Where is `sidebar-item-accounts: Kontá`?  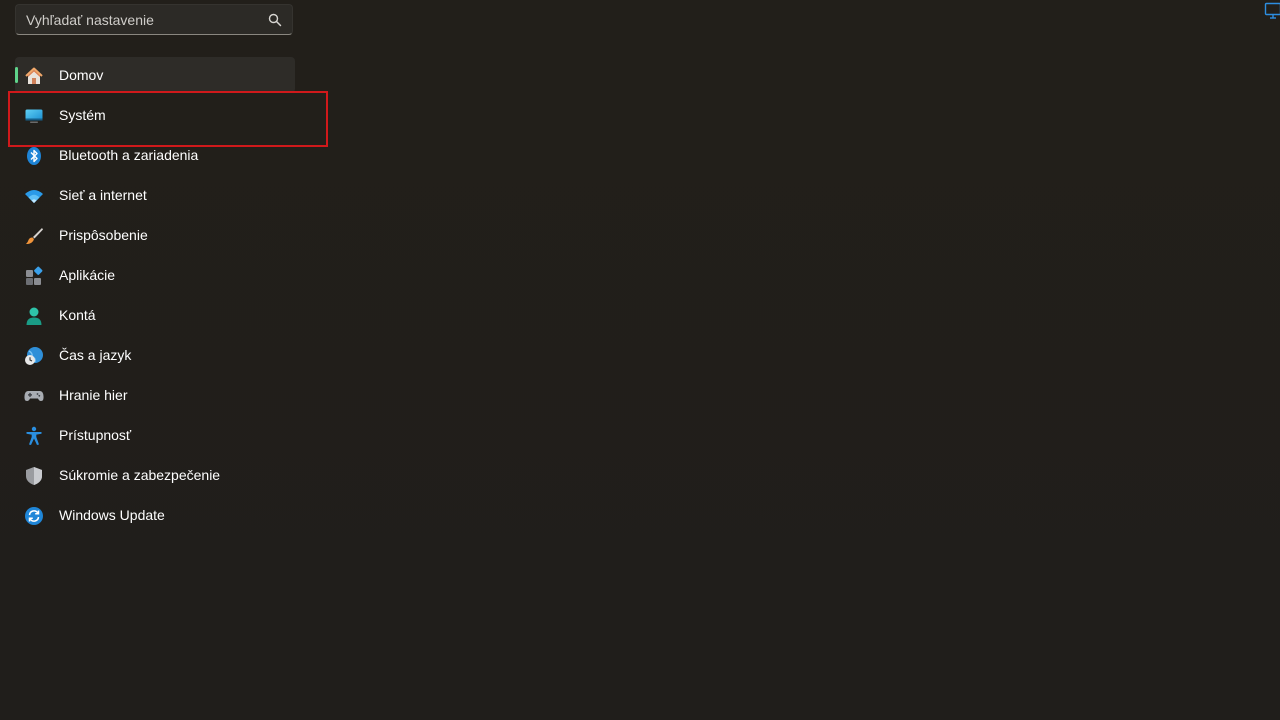
sidebar-item-accounts: Kontá is located at coordinates (155, 315).